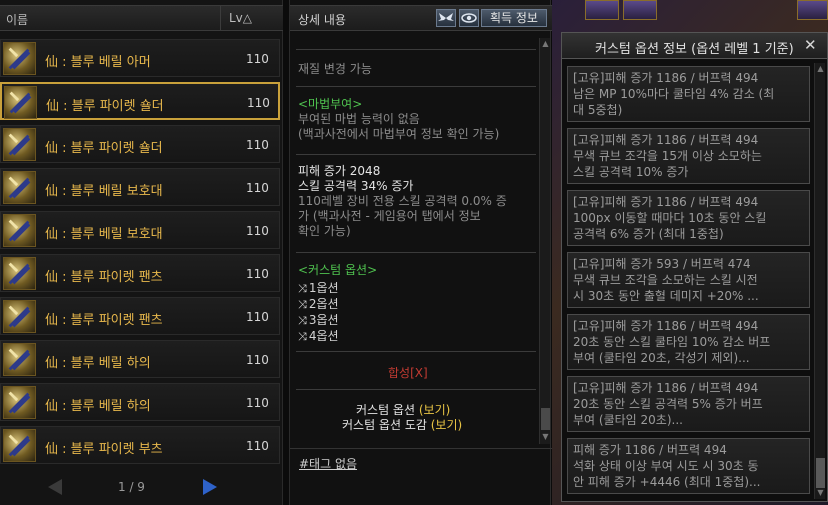  Describe the element at coordinates (328, 463) in the screenshot. I see `tag-link: #태그 없음` at that location.